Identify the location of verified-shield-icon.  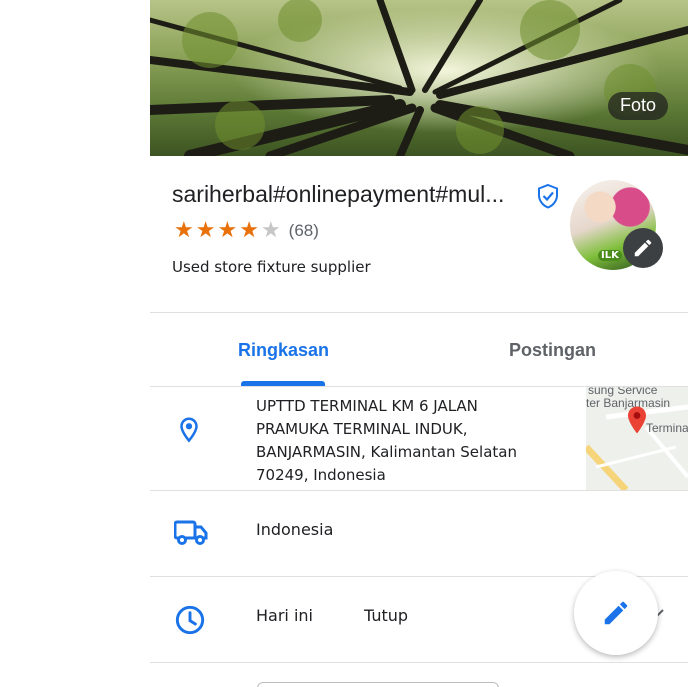
(548, 198).